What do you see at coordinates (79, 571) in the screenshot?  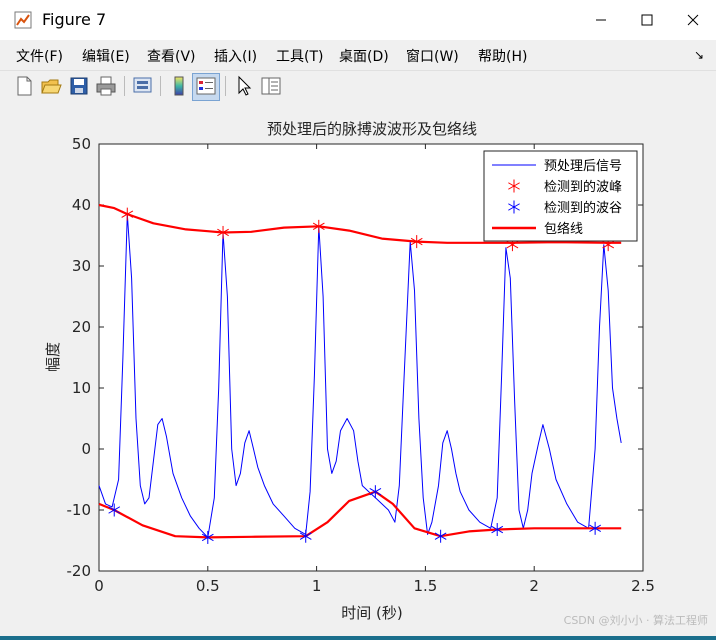 I see `y-tick-label: -20` at bounding box center [79, 571].